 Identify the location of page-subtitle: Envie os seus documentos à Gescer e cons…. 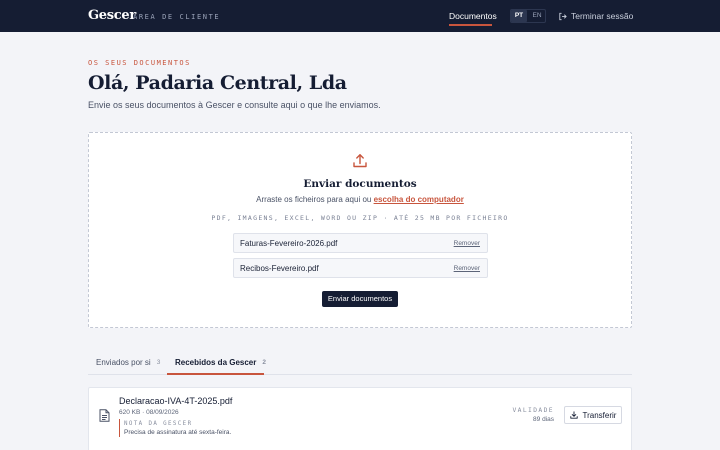
(234, 105).